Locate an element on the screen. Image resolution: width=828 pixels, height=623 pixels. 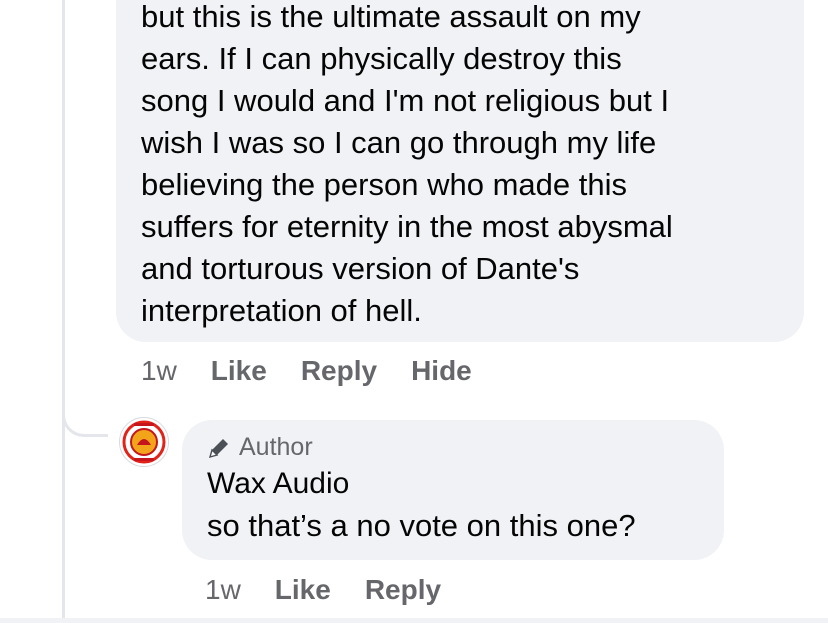
reply-timestamp: 1w is located at coordinates (223, 590).